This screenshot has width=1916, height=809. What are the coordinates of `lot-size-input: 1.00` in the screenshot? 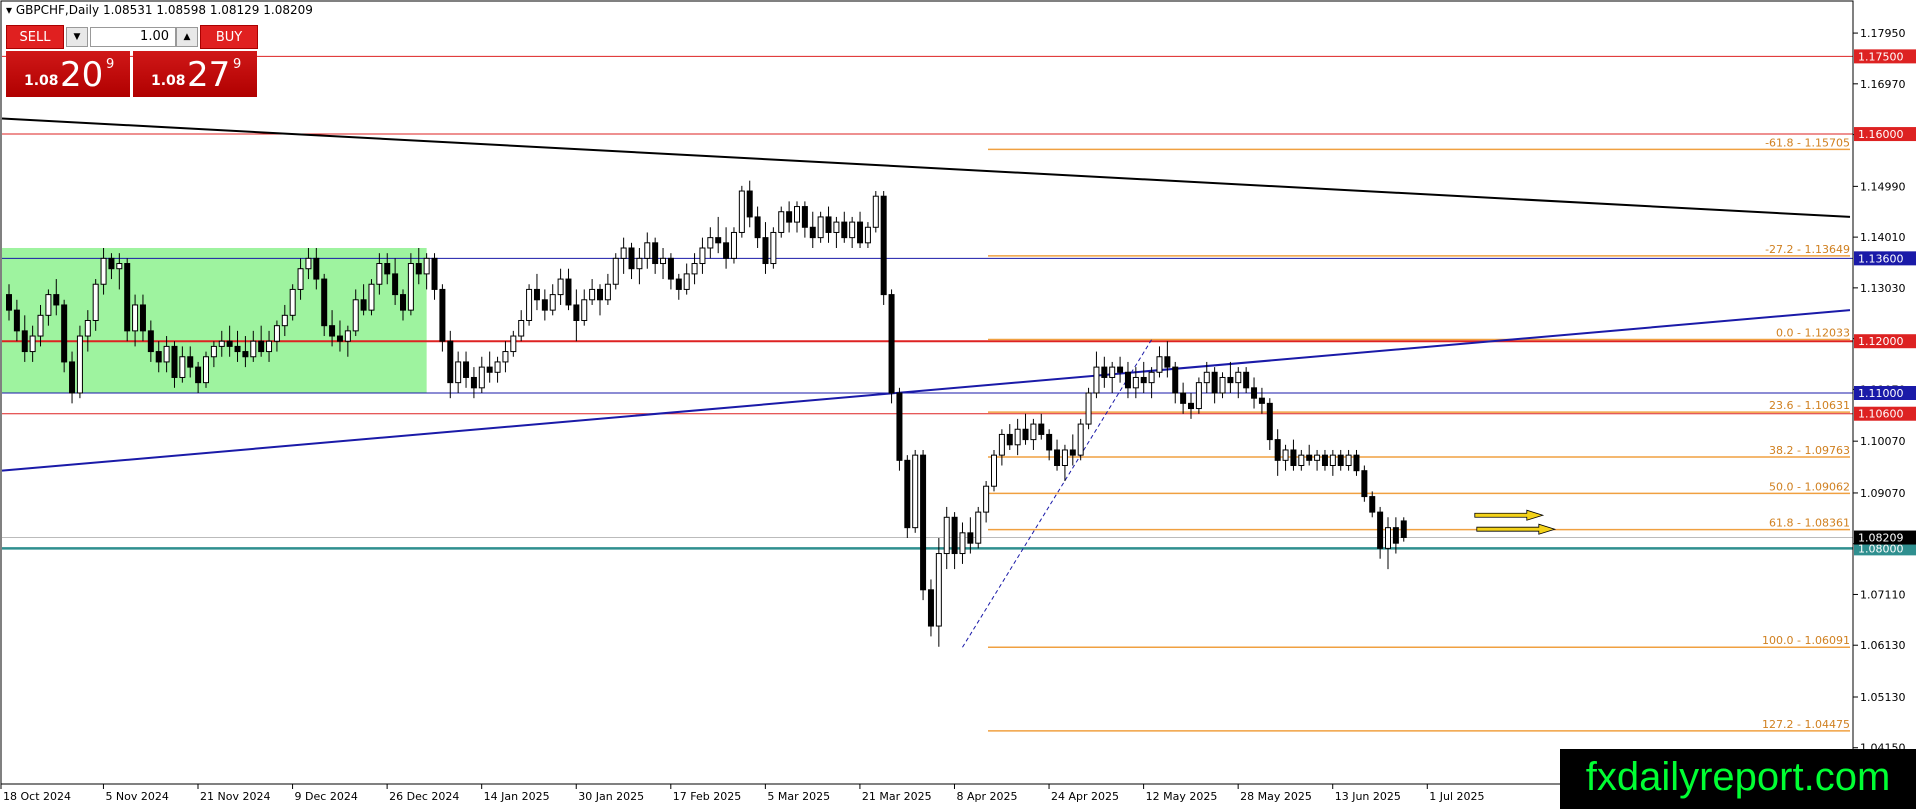 It's located at (133, 37).